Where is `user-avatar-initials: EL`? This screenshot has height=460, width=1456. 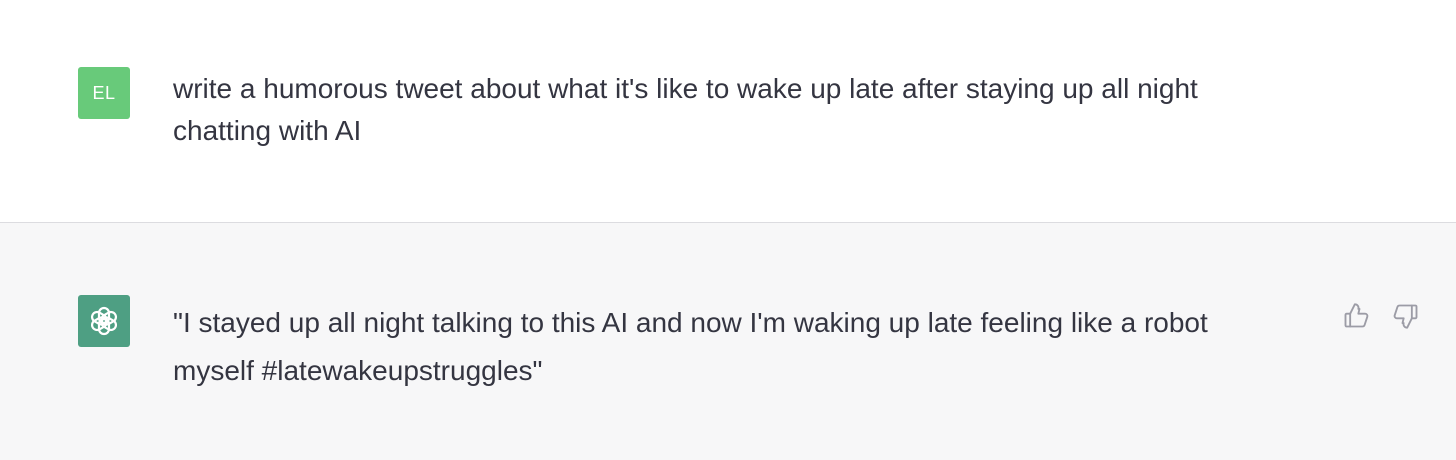
user-avatar-initials: EL is located at coordinates (104, 92).